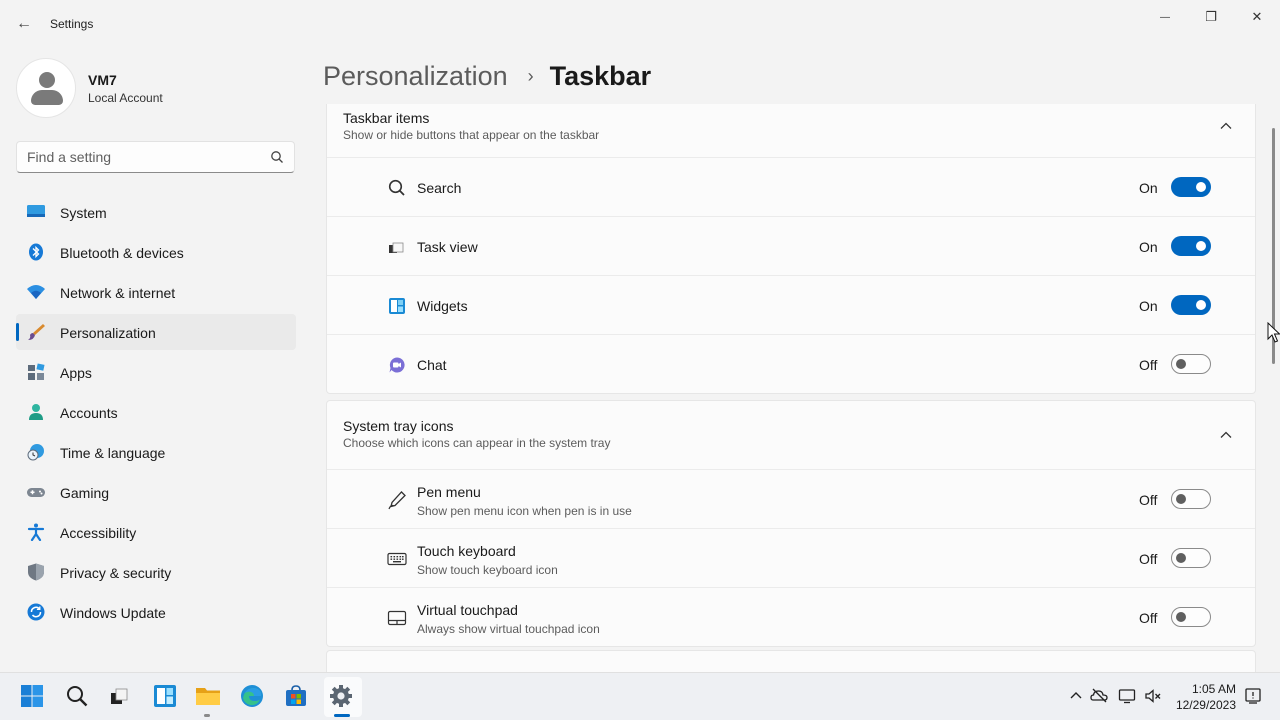 This screenshot has height=720, width=1280. Describe the element at coordinates (36, 292) in the screenshot. I see `wifi-icon` at that location.